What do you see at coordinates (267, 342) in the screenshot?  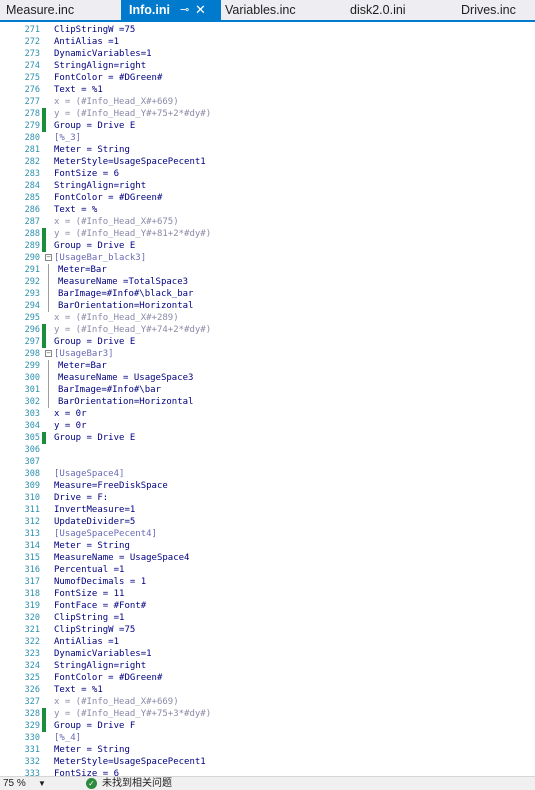 I see `code-line: 297 Group = Drive E` at bounding box center [267, 342].